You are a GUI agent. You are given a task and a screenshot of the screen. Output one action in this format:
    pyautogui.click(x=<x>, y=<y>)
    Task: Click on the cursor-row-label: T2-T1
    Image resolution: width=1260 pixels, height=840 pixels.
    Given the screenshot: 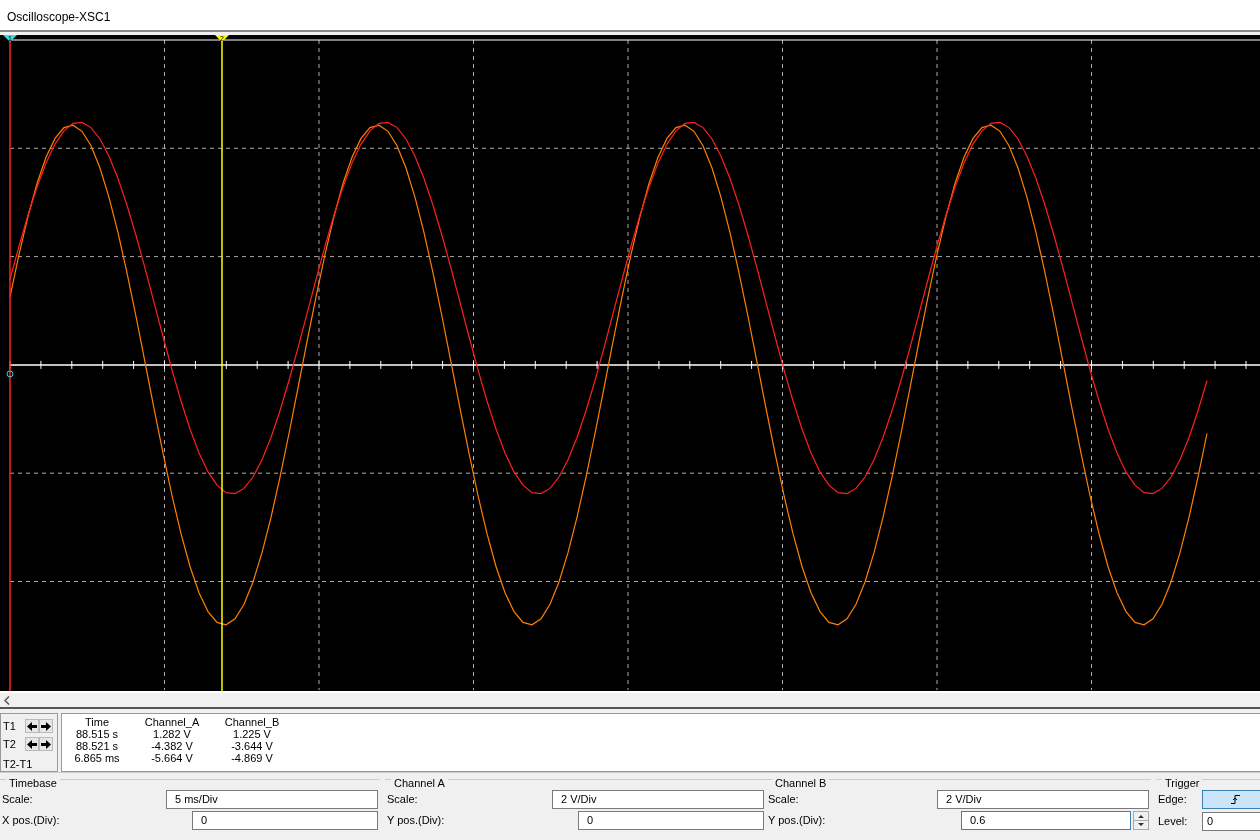 What is the action you would take?
    pyautogui.click(x=18, y=764)
    